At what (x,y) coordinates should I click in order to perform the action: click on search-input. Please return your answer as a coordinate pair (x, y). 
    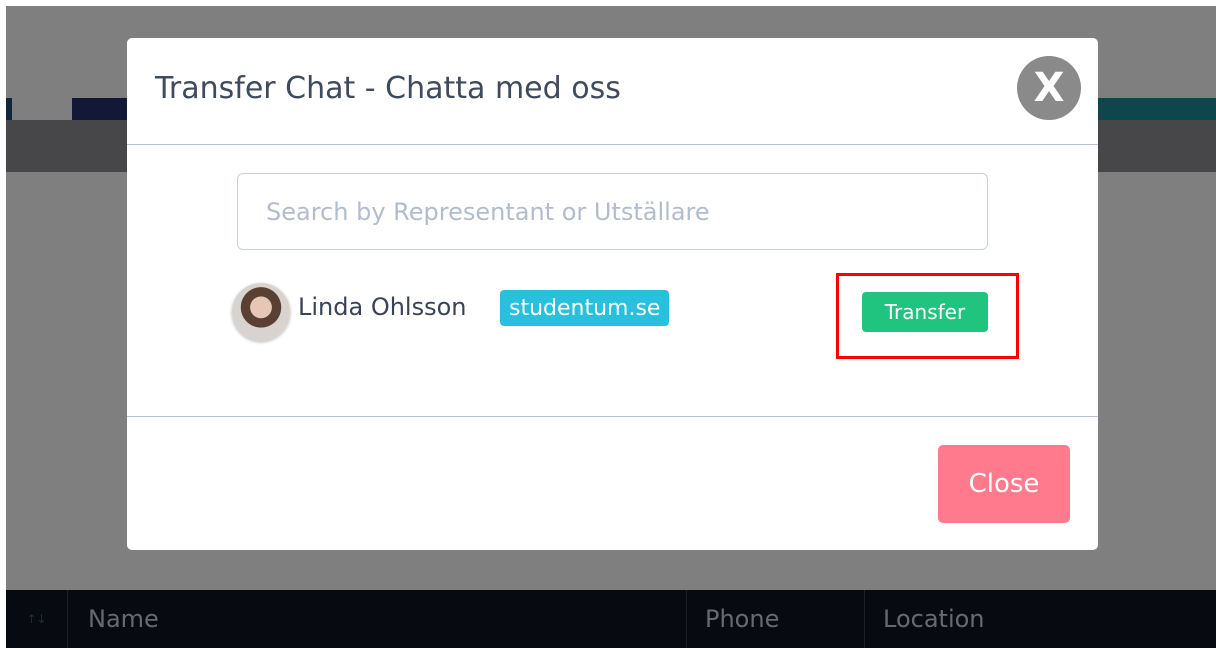
    Looking at the image, I should click on (612, 211).